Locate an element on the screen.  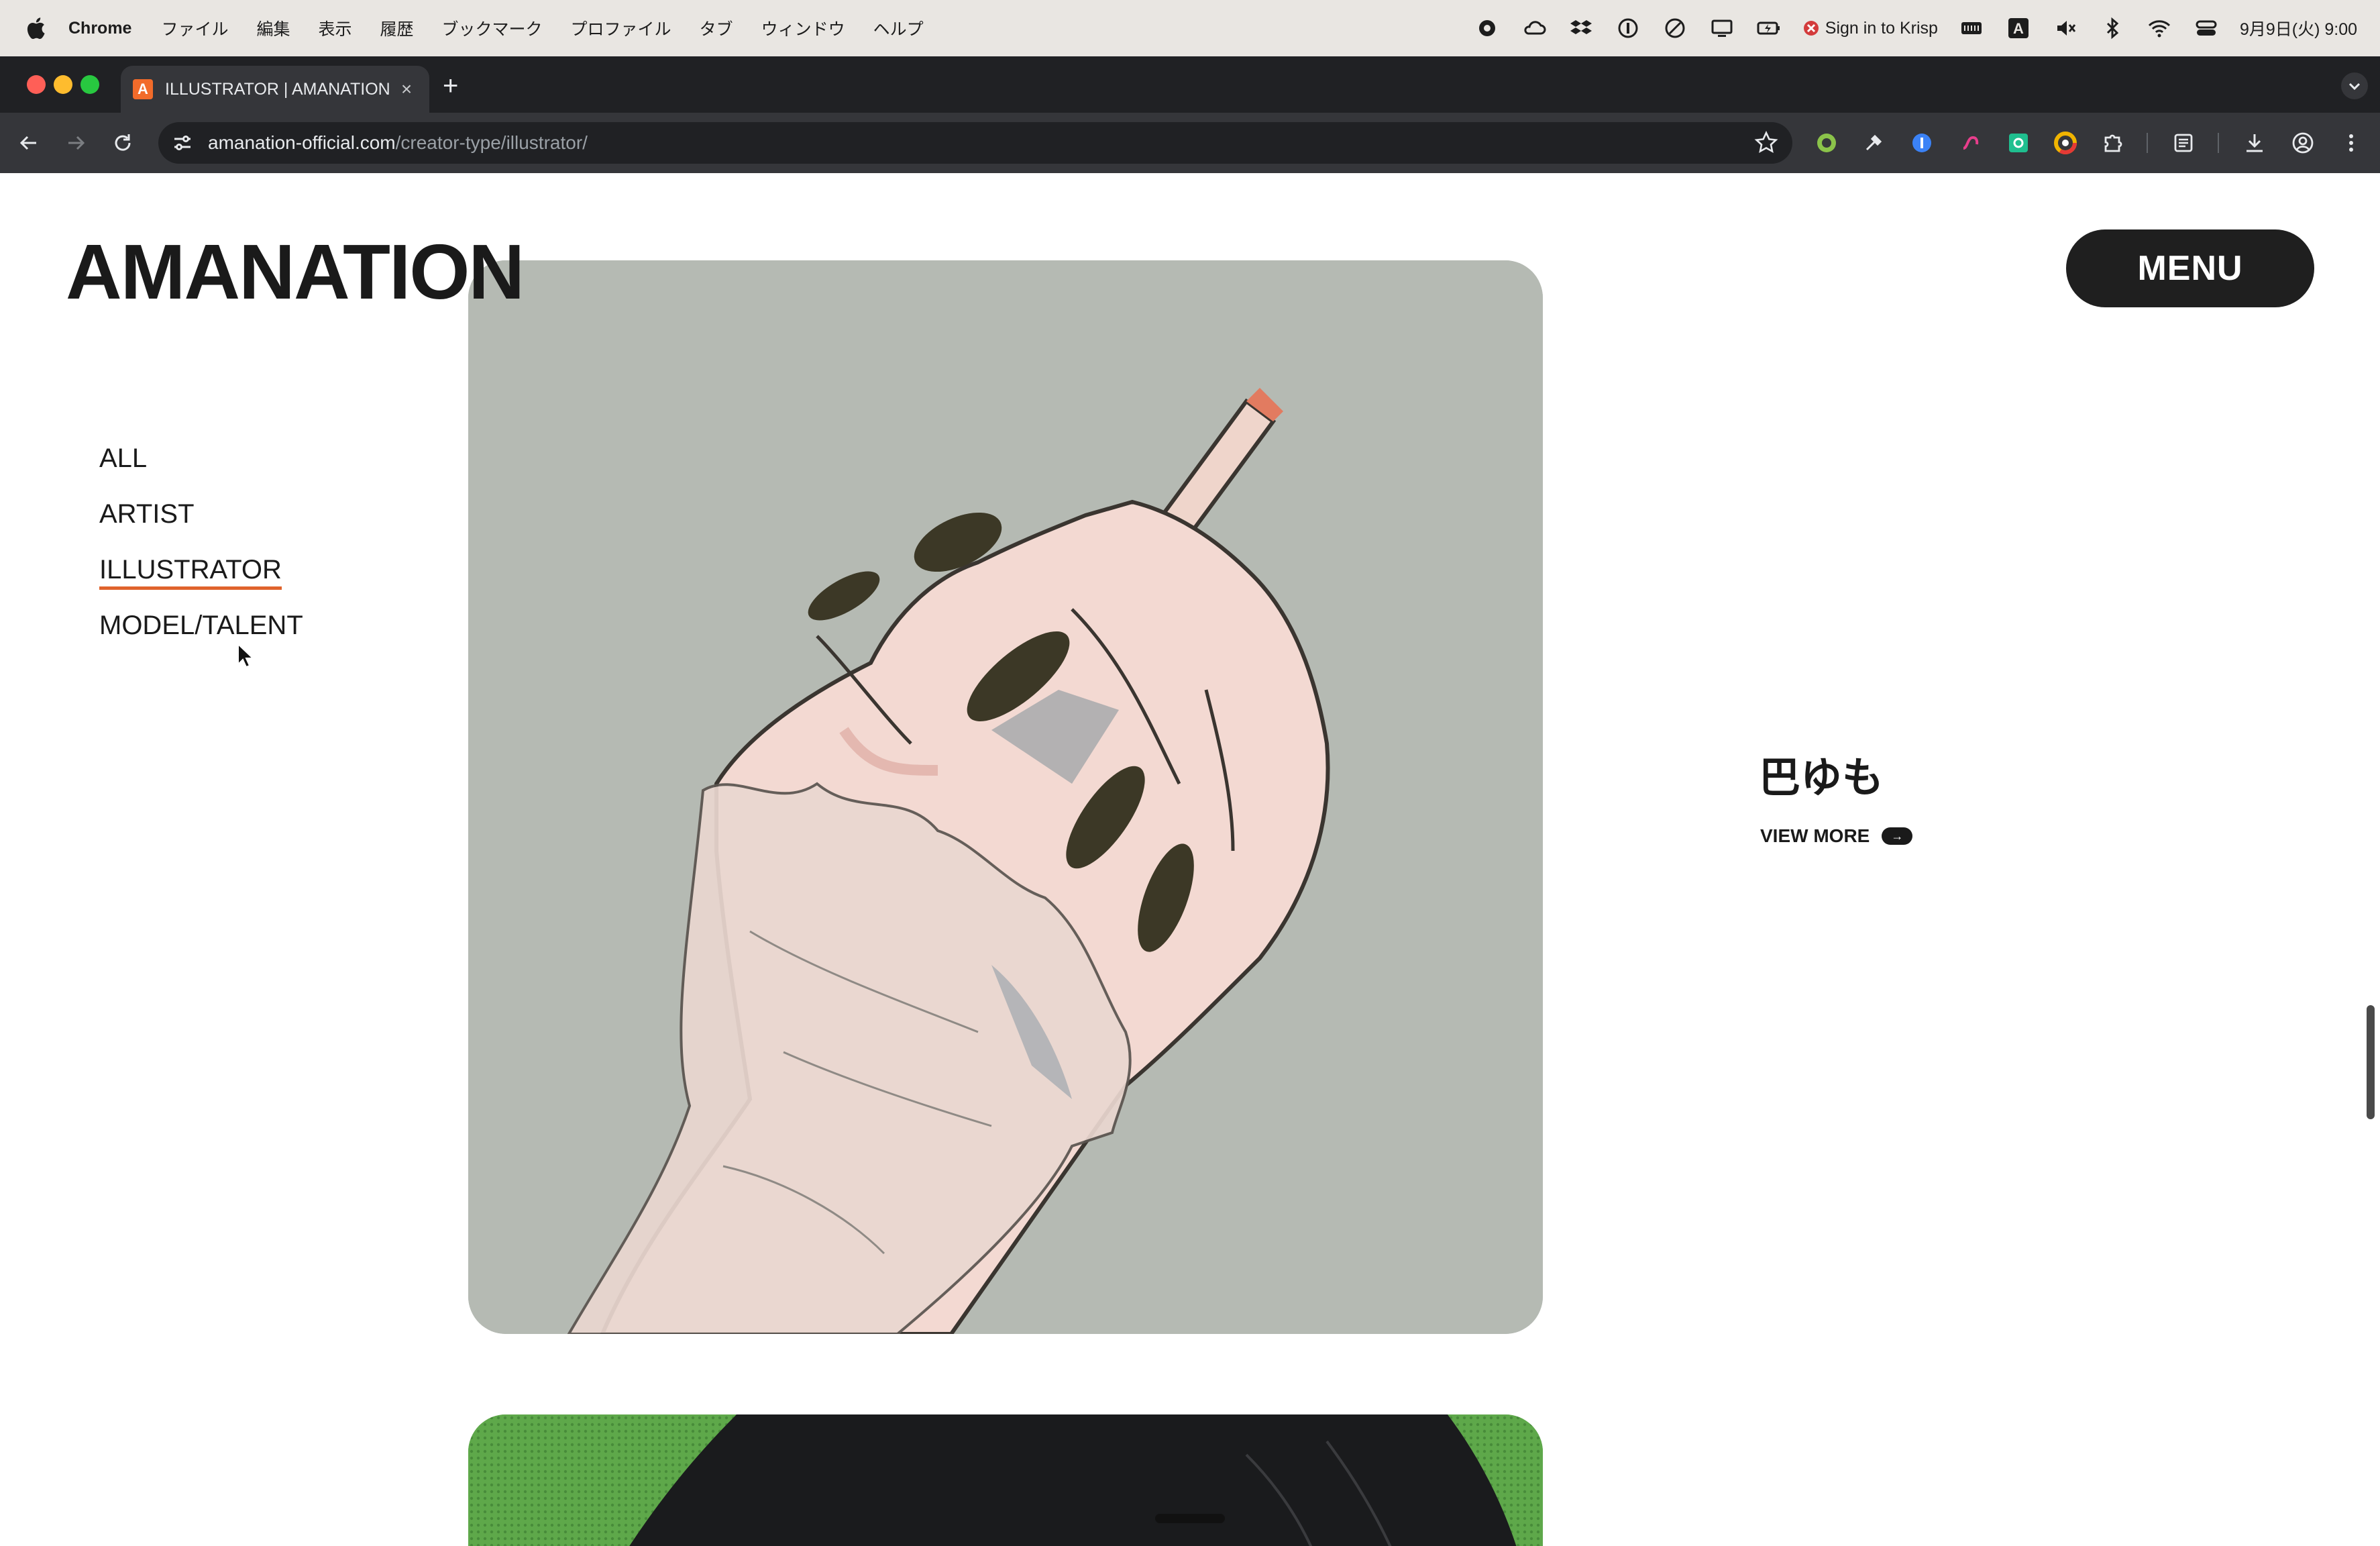
forward-button is located at coordinates (75, 142).